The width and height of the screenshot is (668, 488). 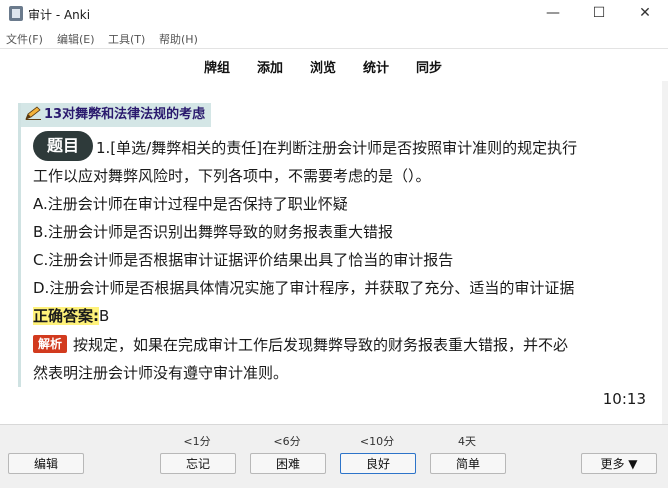 I want to click on minimize-button: —, so click(x=553, y=14).